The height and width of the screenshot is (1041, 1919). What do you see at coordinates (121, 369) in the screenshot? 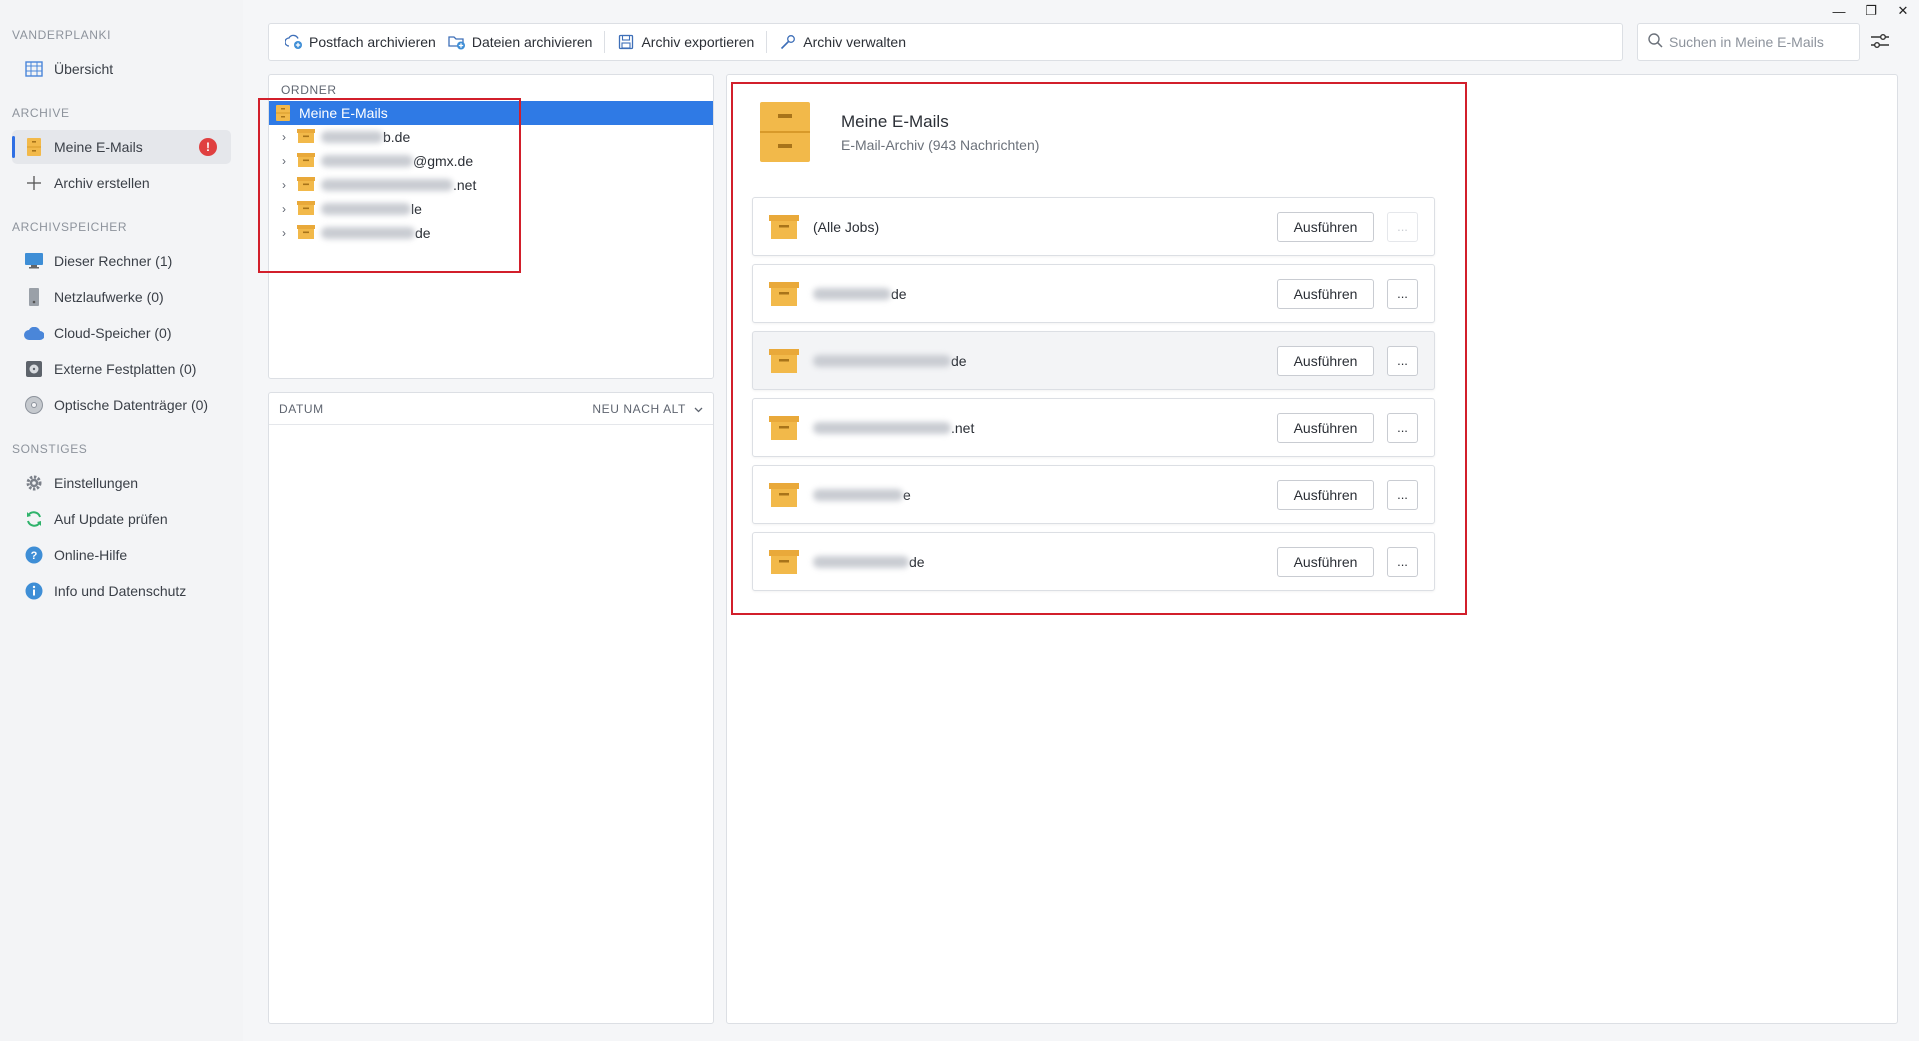
I see `sidebar-item-external-drives: Externe Festplatten (0)` at bounding box center [121, 369].